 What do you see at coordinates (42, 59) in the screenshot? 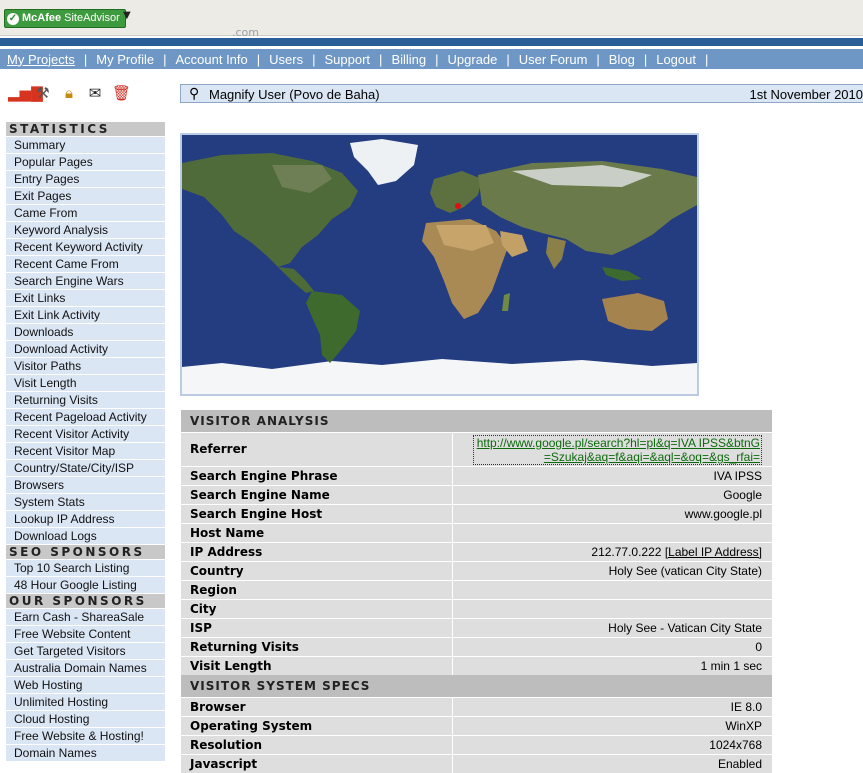
I see `nav-my-projects: My Projects` at bounding box center [42, 59].